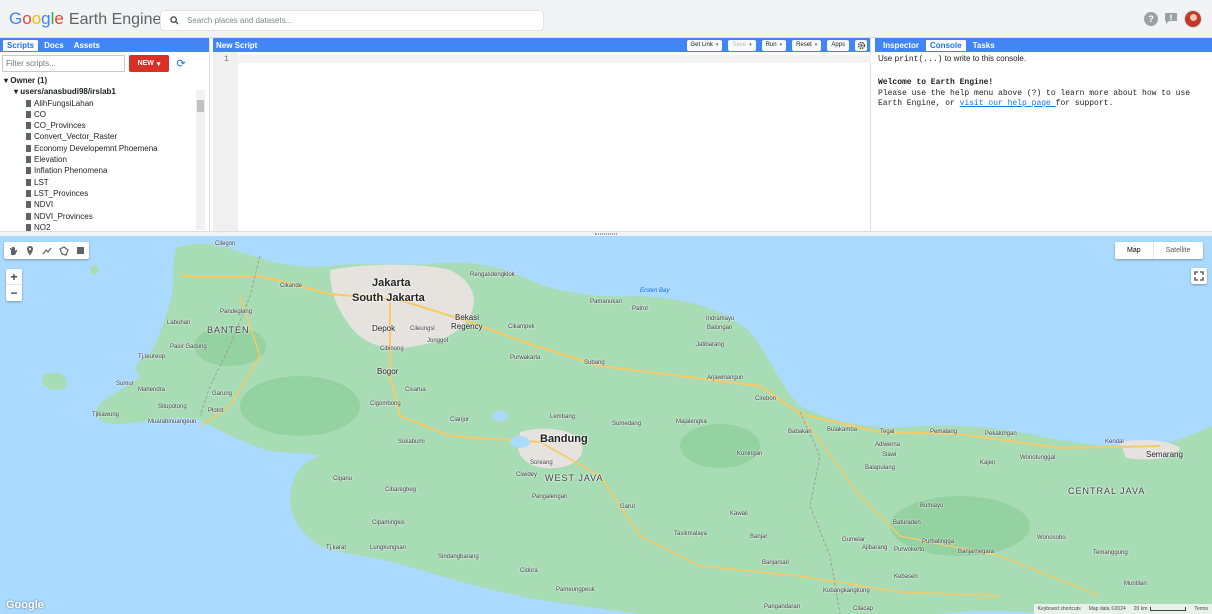 This screenshot has height=614, width=1212. Describe the element at coordinates (861, 45) in the screenshot. I see `gear-icon` at that location.